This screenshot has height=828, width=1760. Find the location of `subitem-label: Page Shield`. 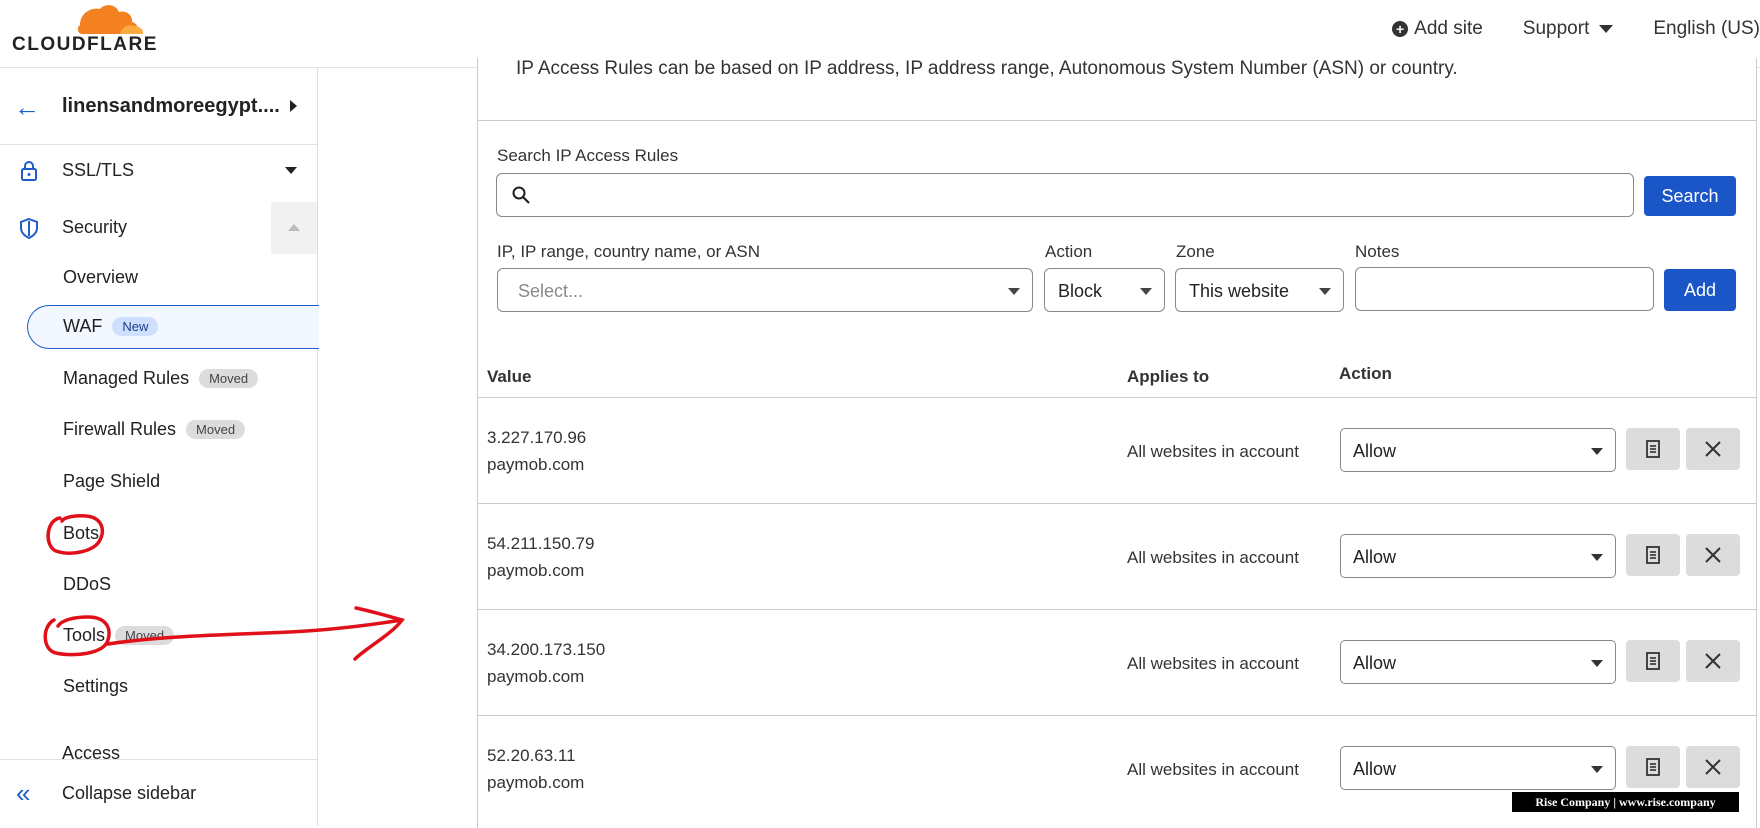

subitem-label: Page Shield is located at coordinates (112, 481).